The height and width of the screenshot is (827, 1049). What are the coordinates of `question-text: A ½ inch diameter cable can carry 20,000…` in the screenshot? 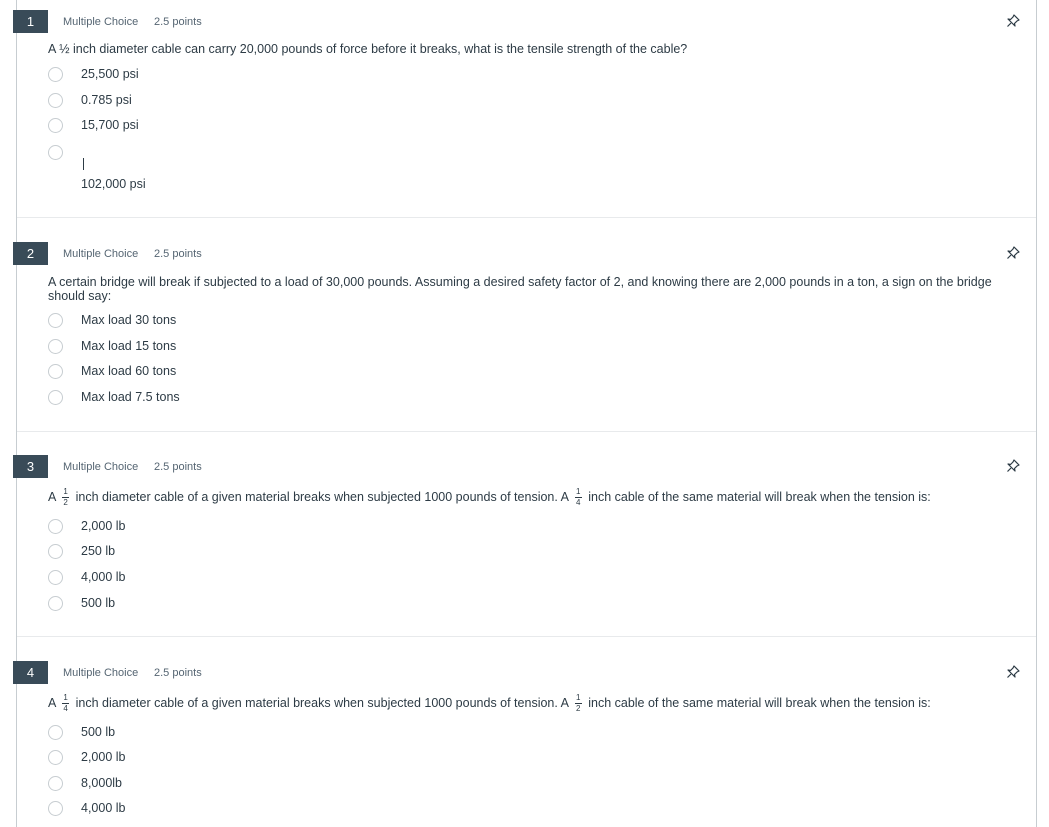 It's located at (368, 49).